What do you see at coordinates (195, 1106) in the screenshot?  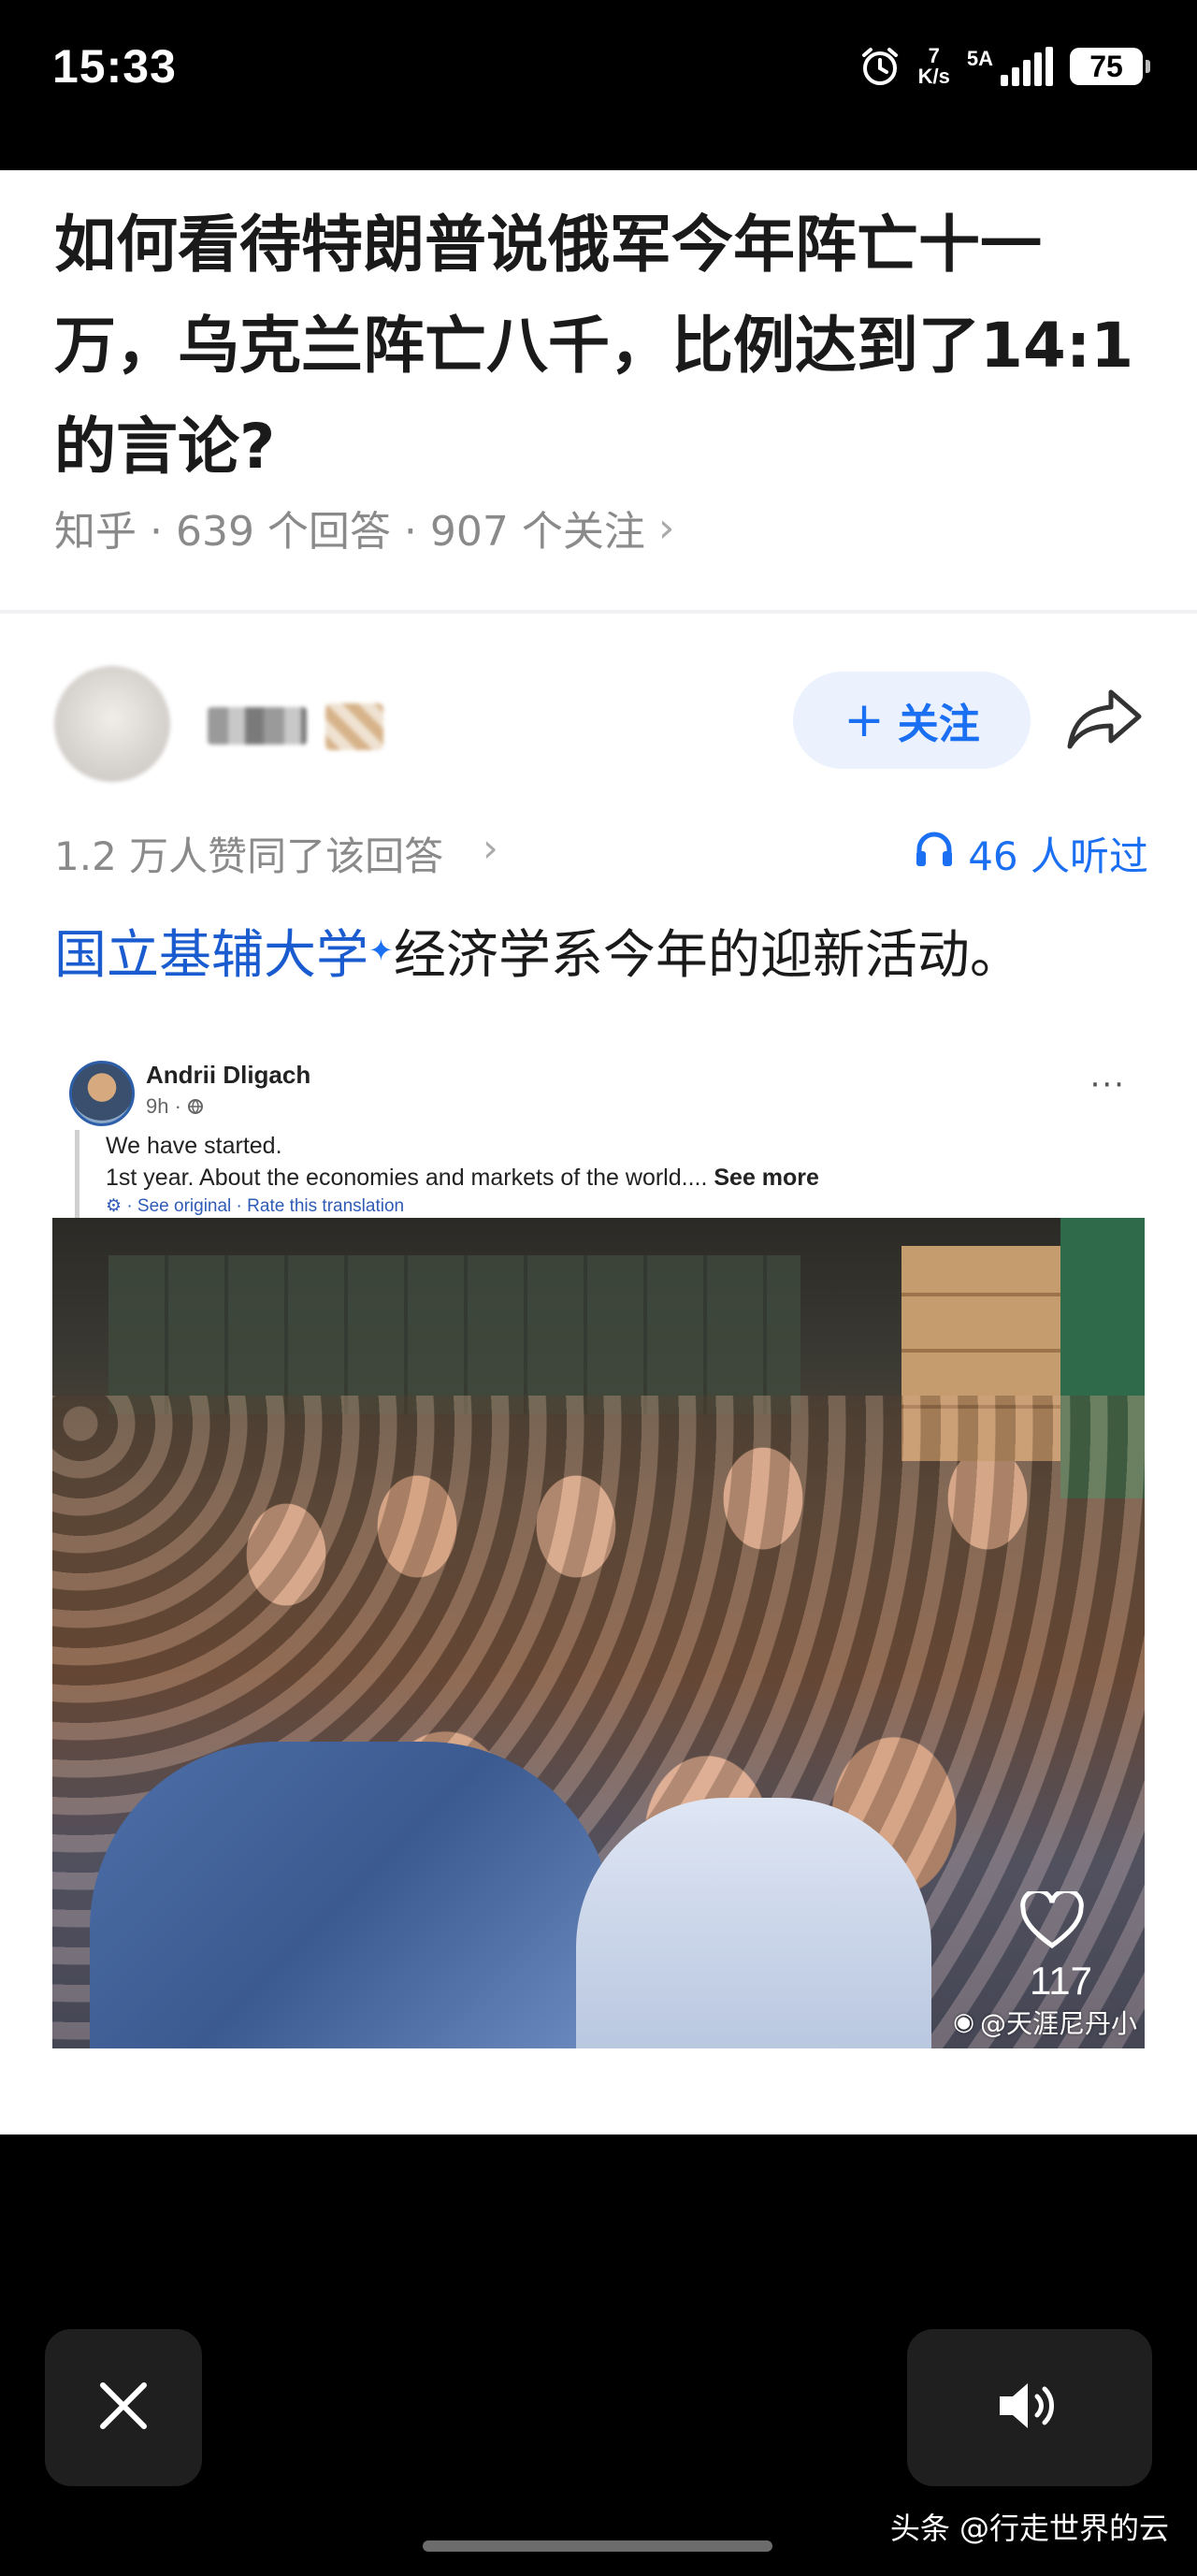 I see `globe-icon` at bounding box center [195, 1106].